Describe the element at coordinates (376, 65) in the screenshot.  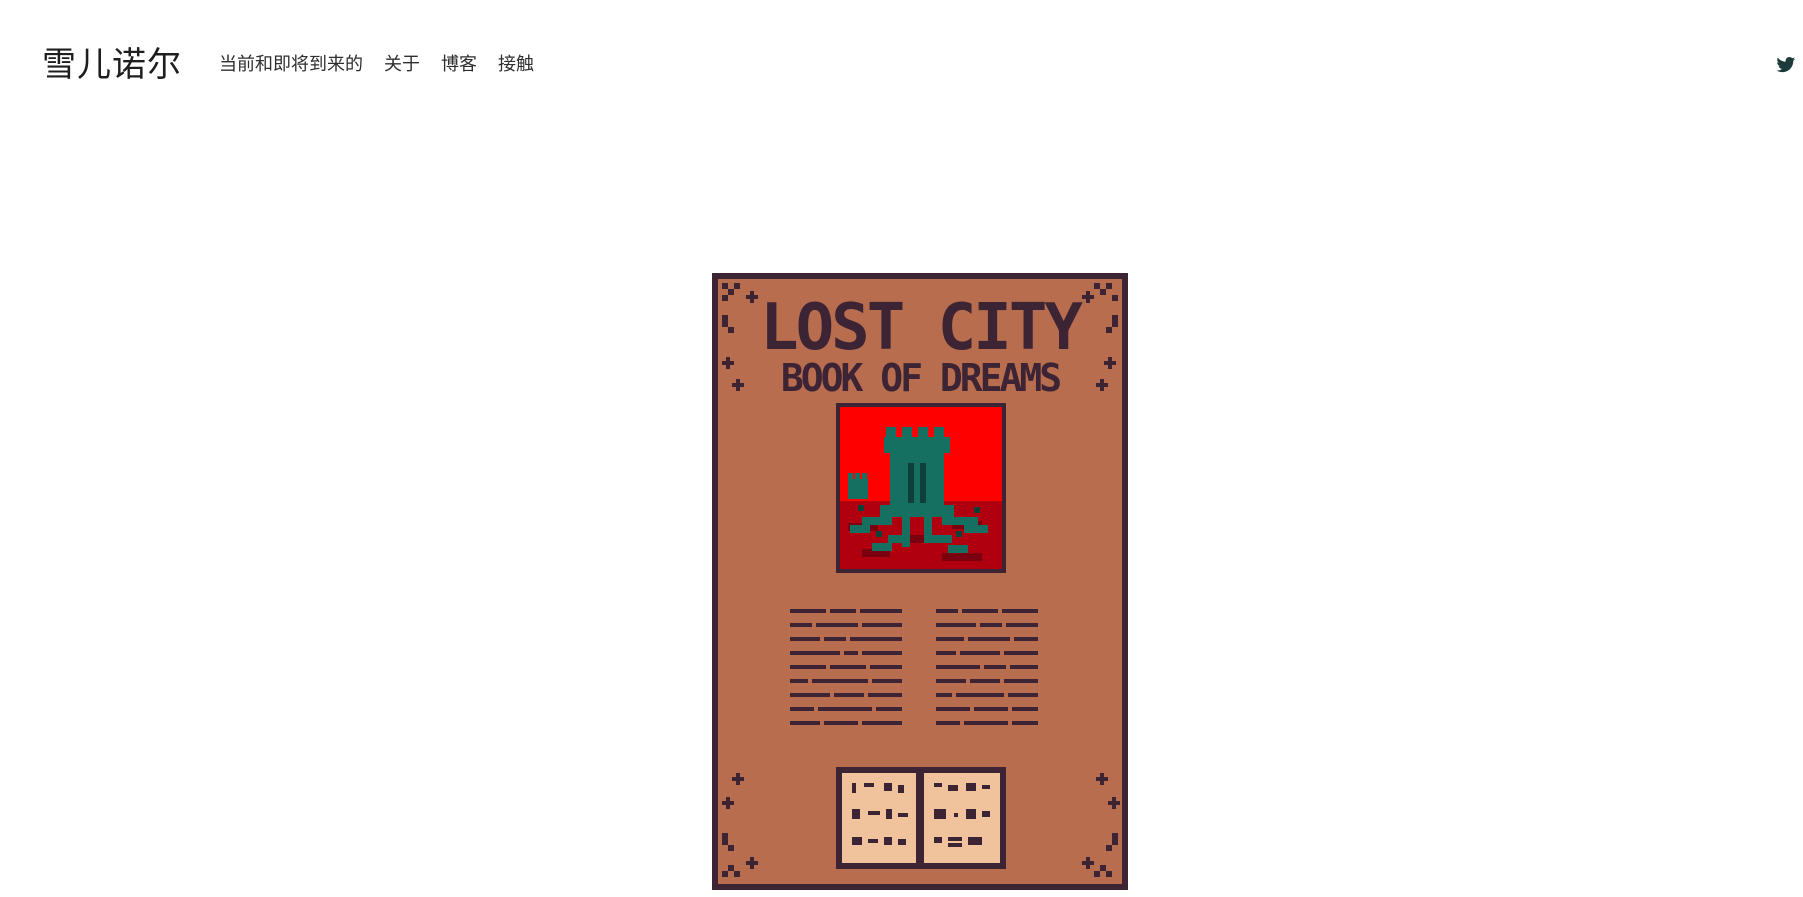
I see `main-nav: 当前和即将到来的 关于 博客 接触` at that location.